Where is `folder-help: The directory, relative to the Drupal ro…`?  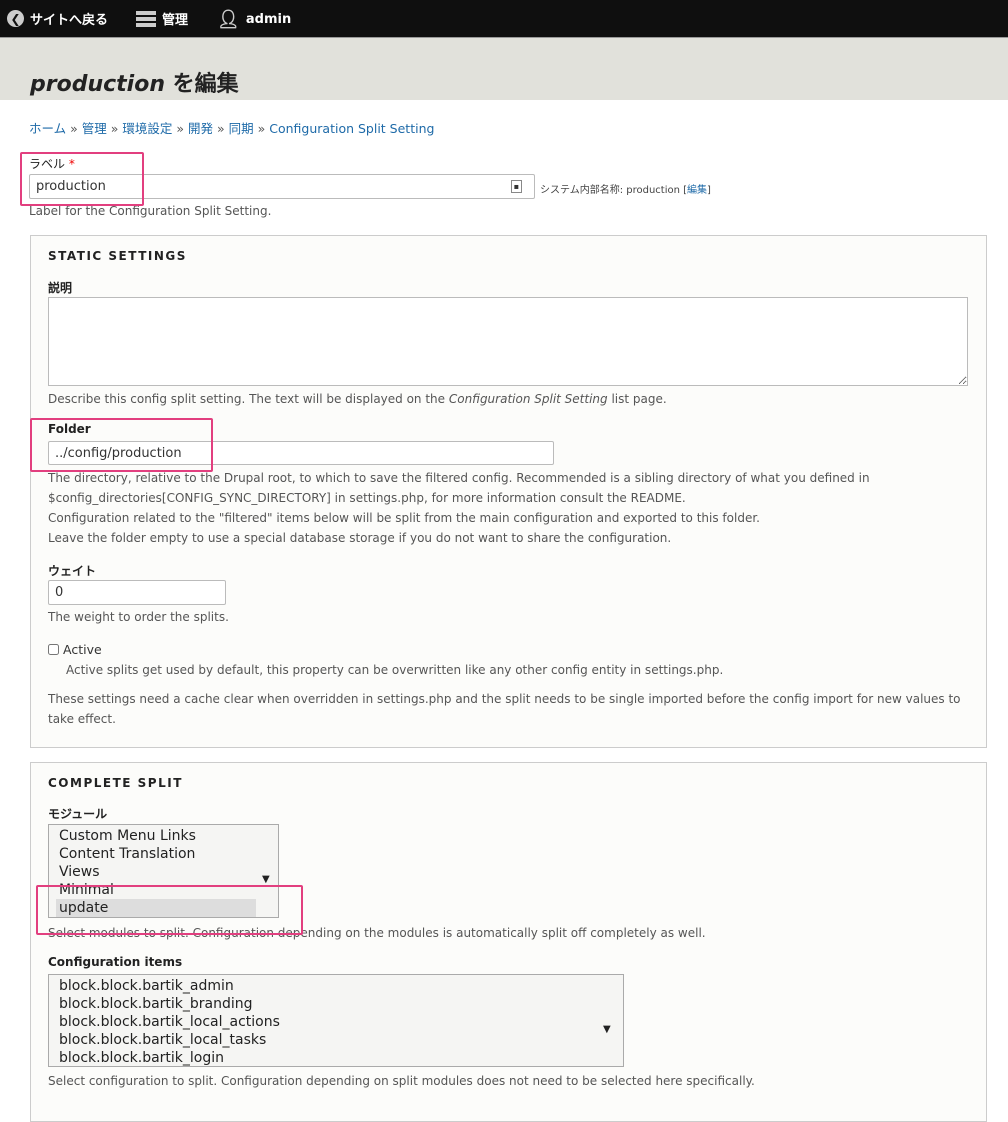
folder-help: The directory, relative to the Drupal ro… is located at coordinates (459, 508).